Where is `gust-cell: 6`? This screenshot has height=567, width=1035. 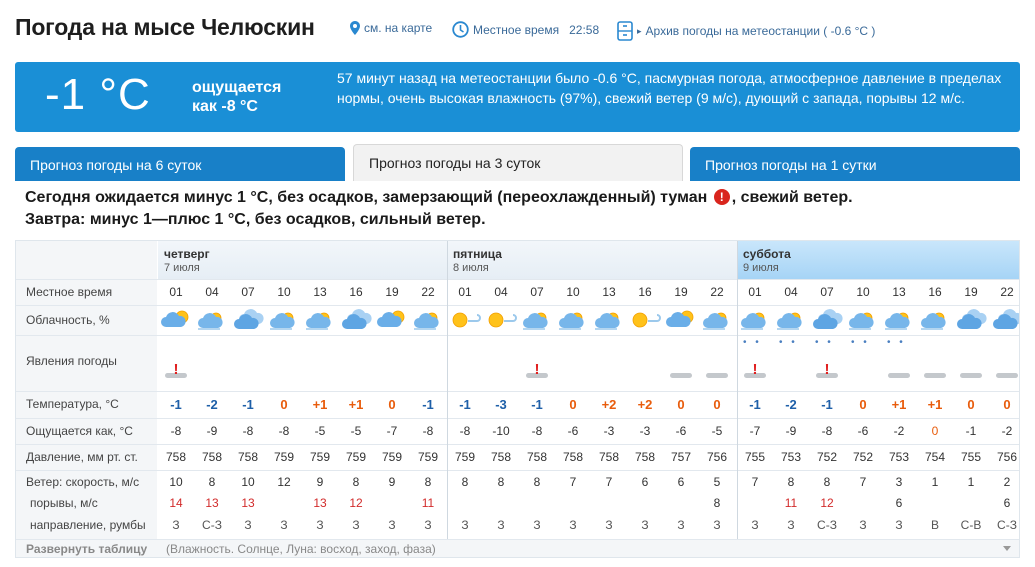 gust-cell: 6 is located at coordinates (1007, 503).